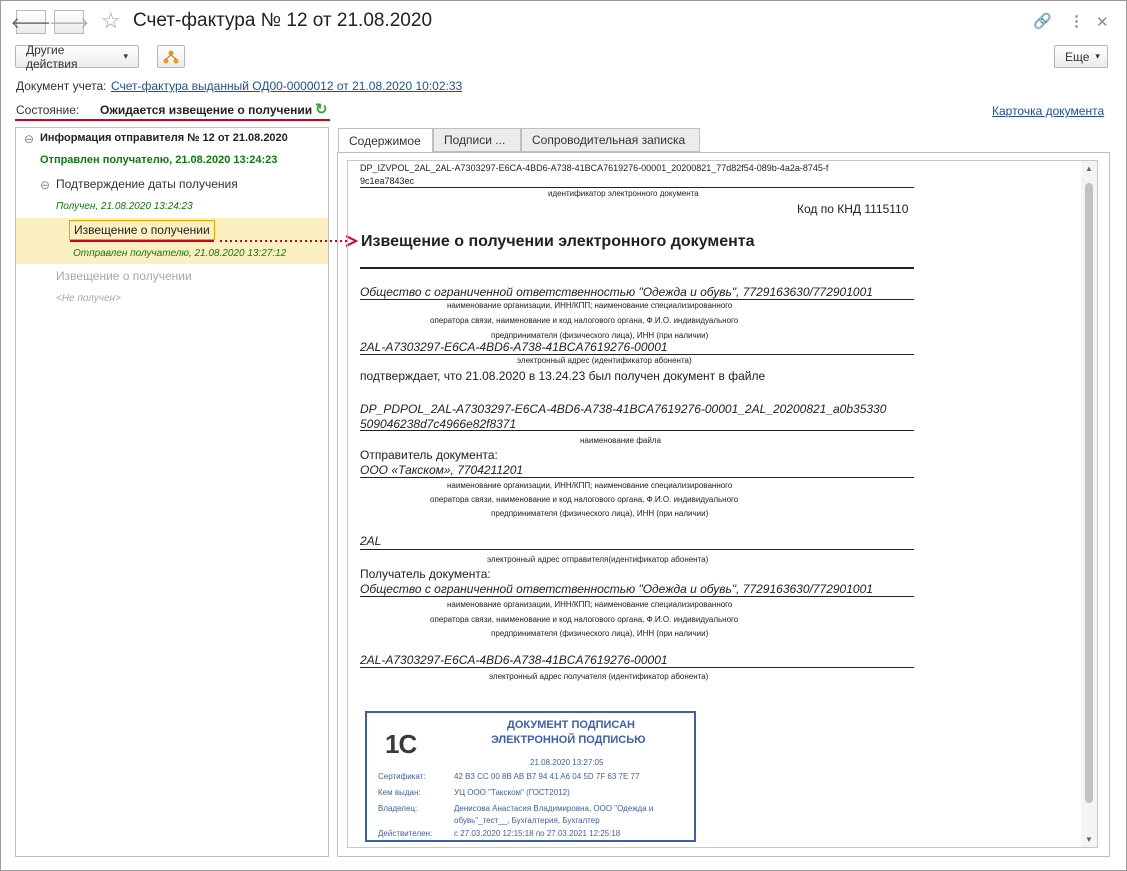  I want to click on close-icon: ✕, so click(1102, 22).